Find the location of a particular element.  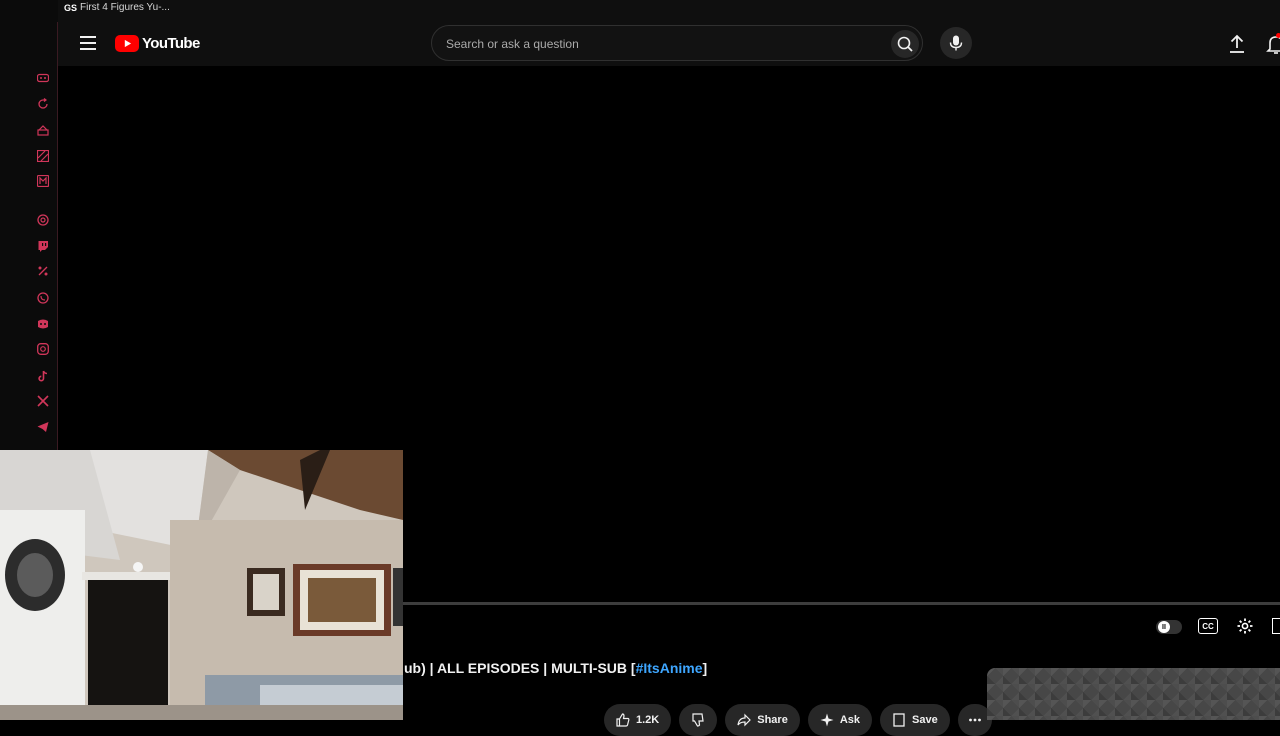

menu-icon is located at coordinates (88, 43).